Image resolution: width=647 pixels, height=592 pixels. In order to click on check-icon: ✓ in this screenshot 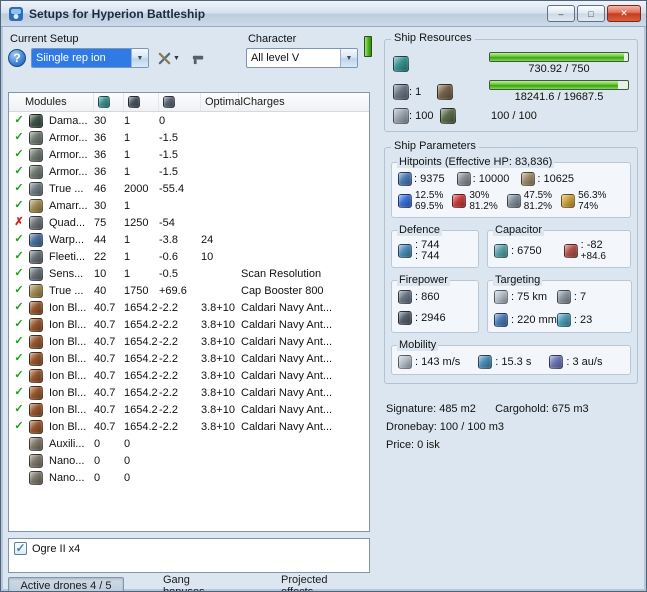, I will do `click(20, 548)`.